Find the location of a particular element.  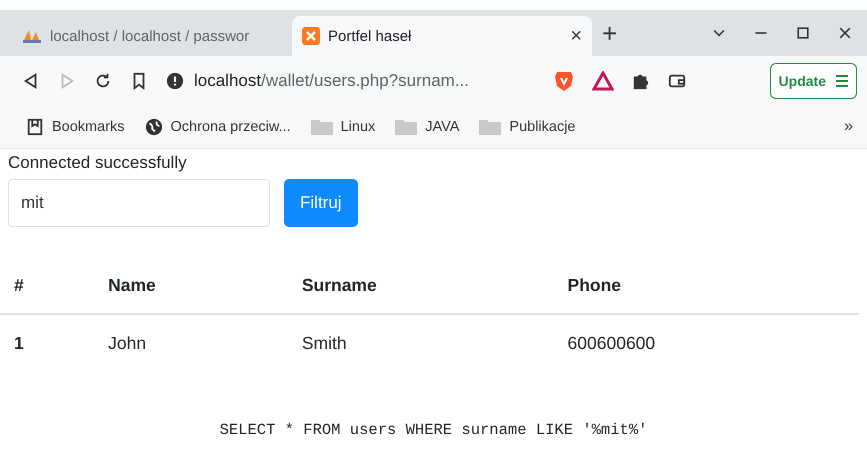

column-header: Phone is located at coordinates (713, 285).